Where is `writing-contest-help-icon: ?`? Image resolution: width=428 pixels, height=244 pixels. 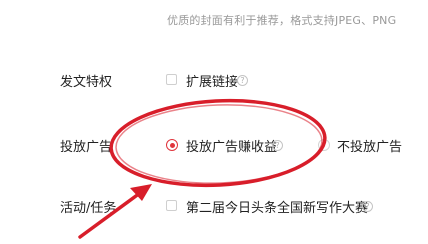 writing-contest-help-icon: ? is located at coordinates (367, 206).